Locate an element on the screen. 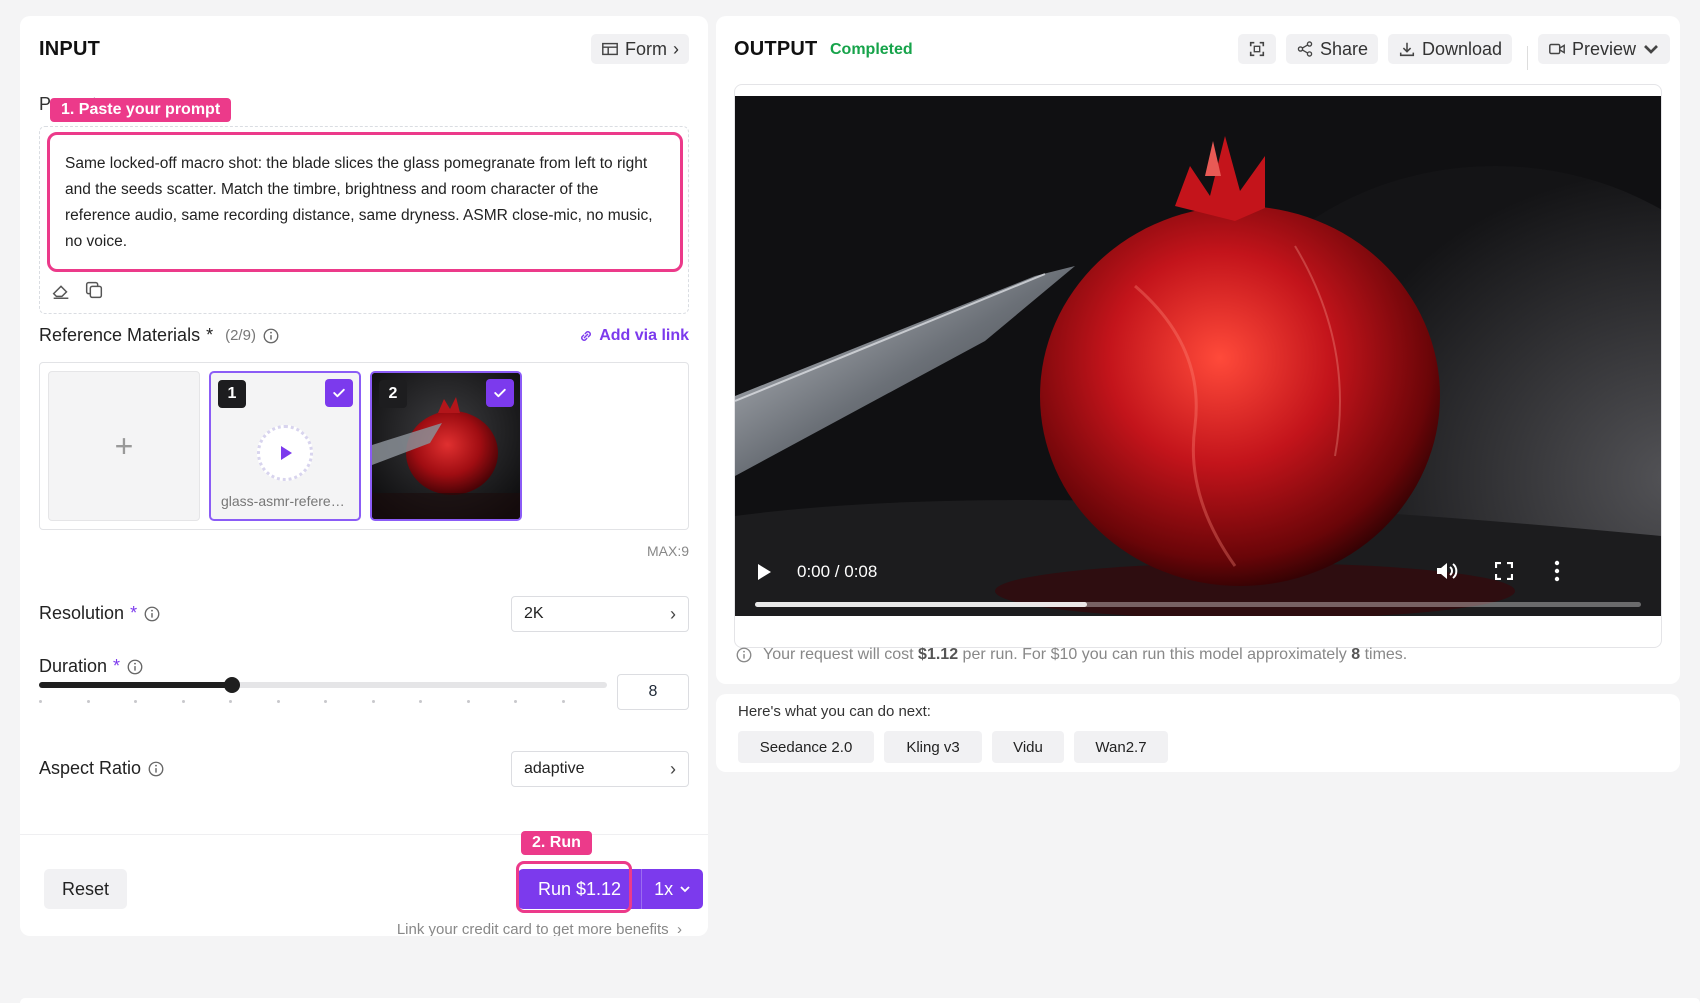 The height and width of the screenshot is (1003, 1700). form-button: Form › is located at coordinates (640, 49).